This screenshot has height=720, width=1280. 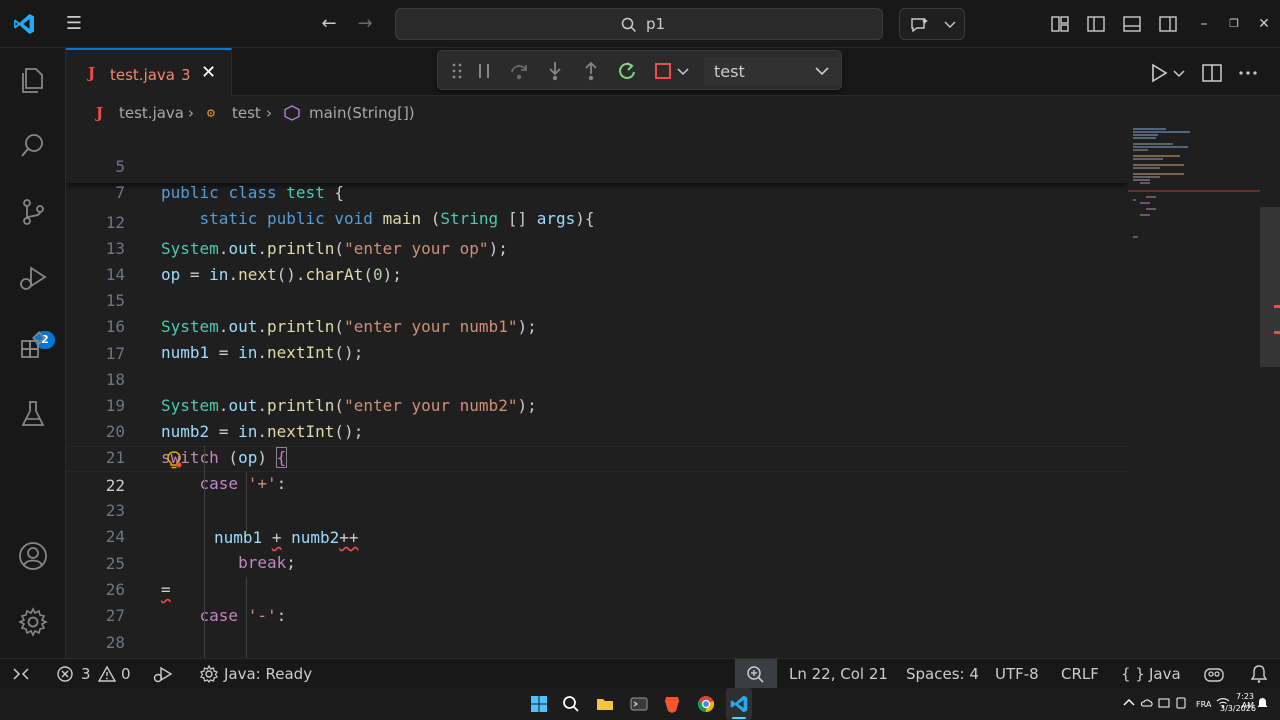 I want to click on indent-guide, so click(x=246, y=502).